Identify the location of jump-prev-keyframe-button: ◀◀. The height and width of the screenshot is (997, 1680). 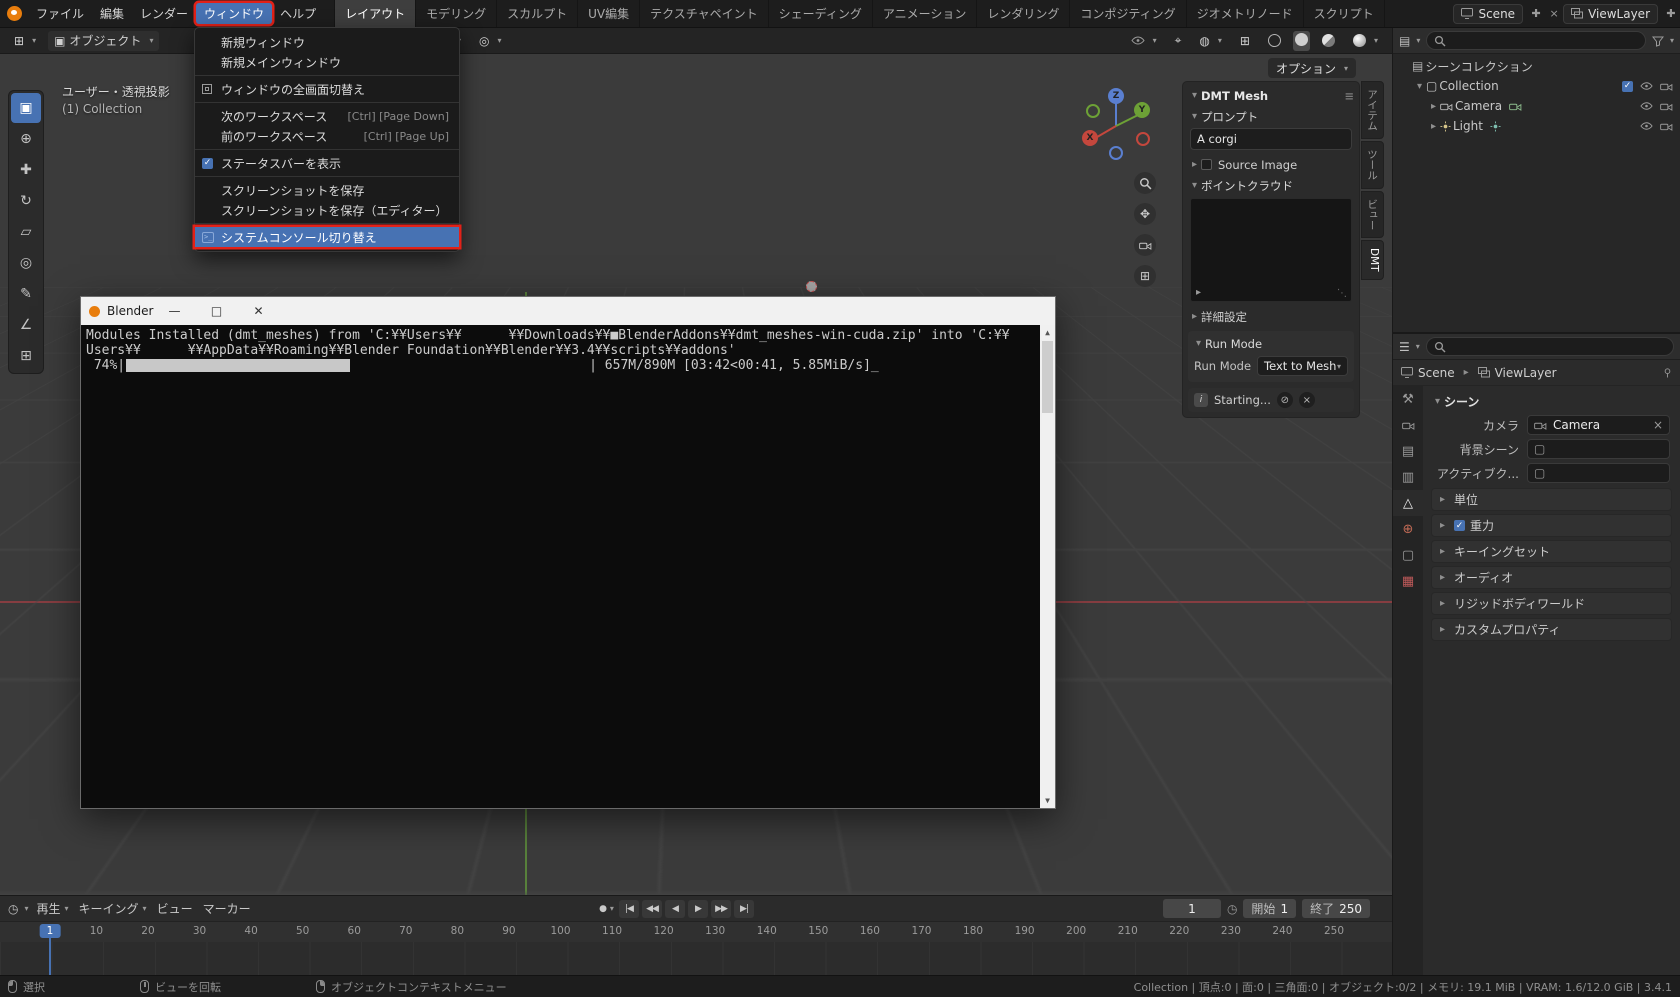
(652, 908).